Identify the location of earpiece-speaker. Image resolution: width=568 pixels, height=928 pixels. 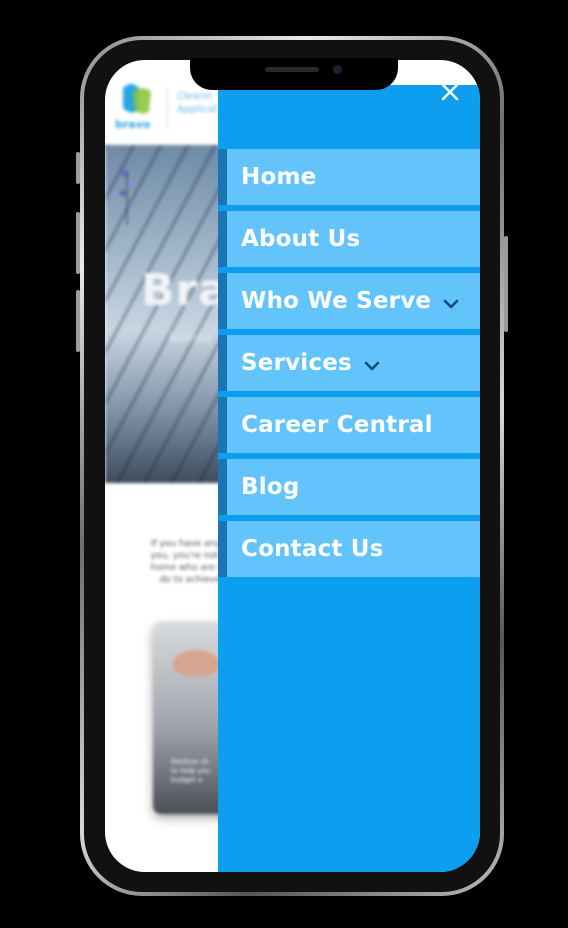
(292, 69).